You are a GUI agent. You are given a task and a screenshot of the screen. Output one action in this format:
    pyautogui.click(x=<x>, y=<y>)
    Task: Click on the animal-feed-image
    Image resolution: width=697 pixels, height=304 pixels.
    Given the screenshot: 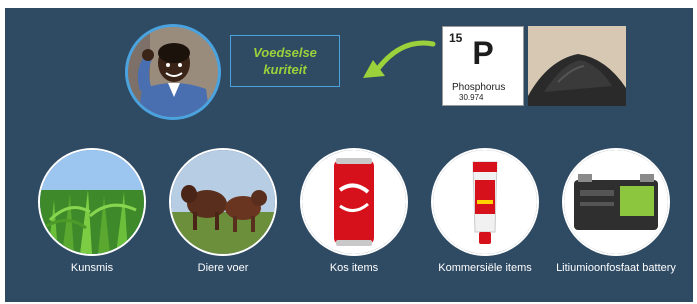 What is the action you would take?
    pyautogui.click(x=223, y=202)
    